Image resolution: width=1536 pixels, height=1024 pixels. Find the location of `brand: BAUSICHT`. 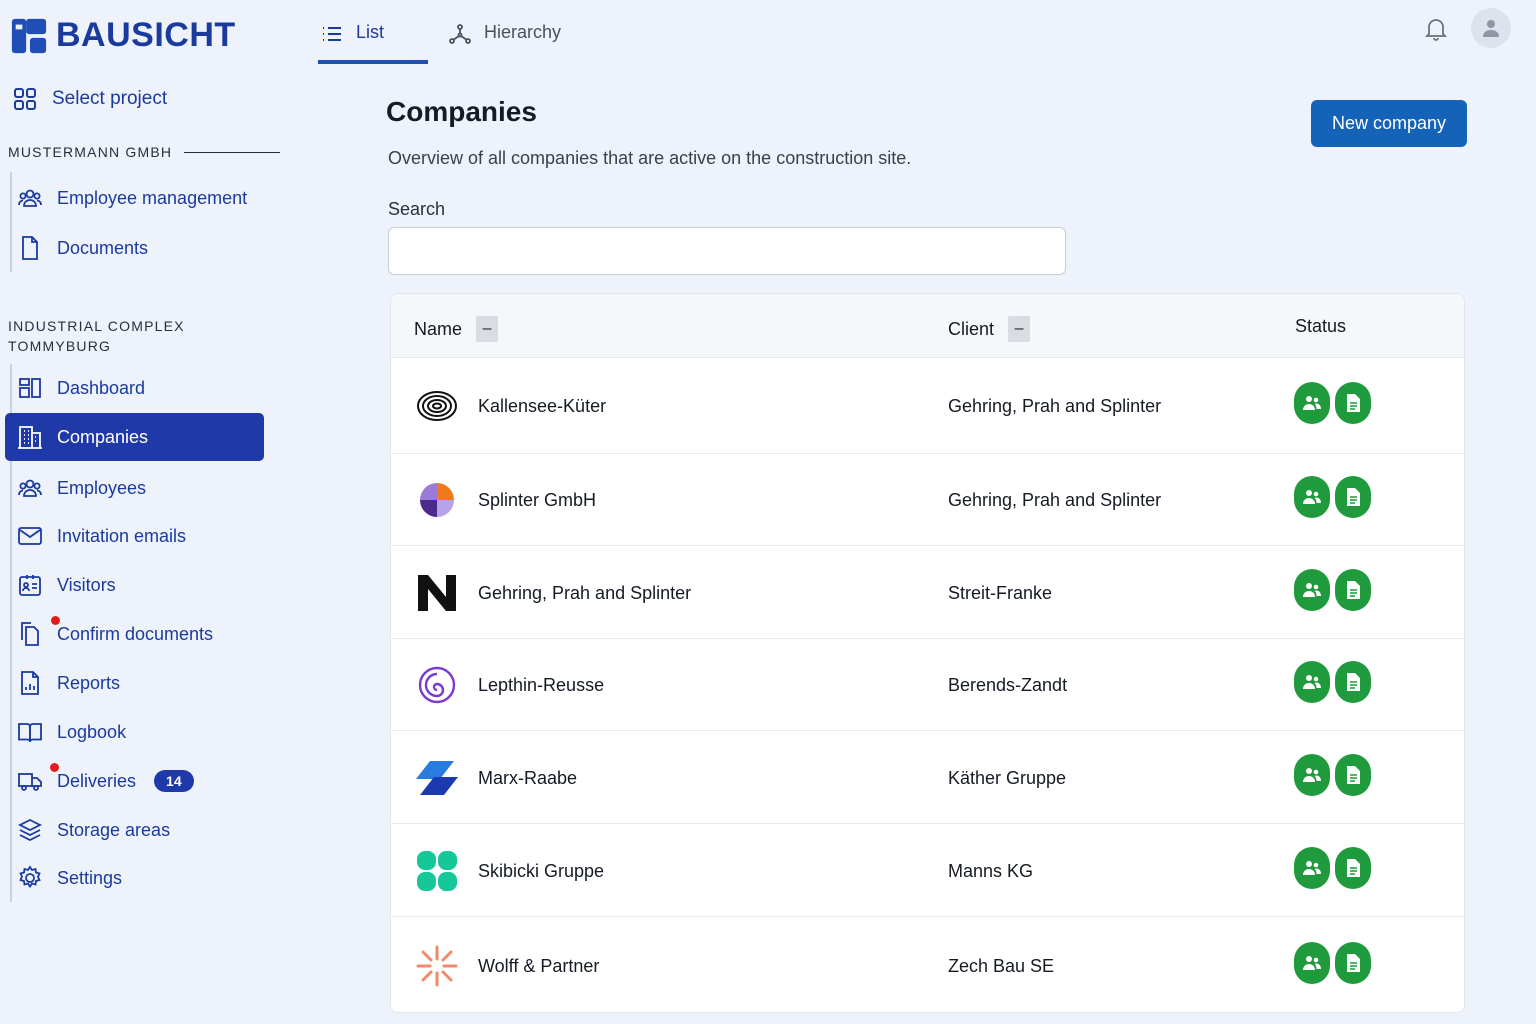

brand: BAUSICHT is located at coordinates (123, 35).